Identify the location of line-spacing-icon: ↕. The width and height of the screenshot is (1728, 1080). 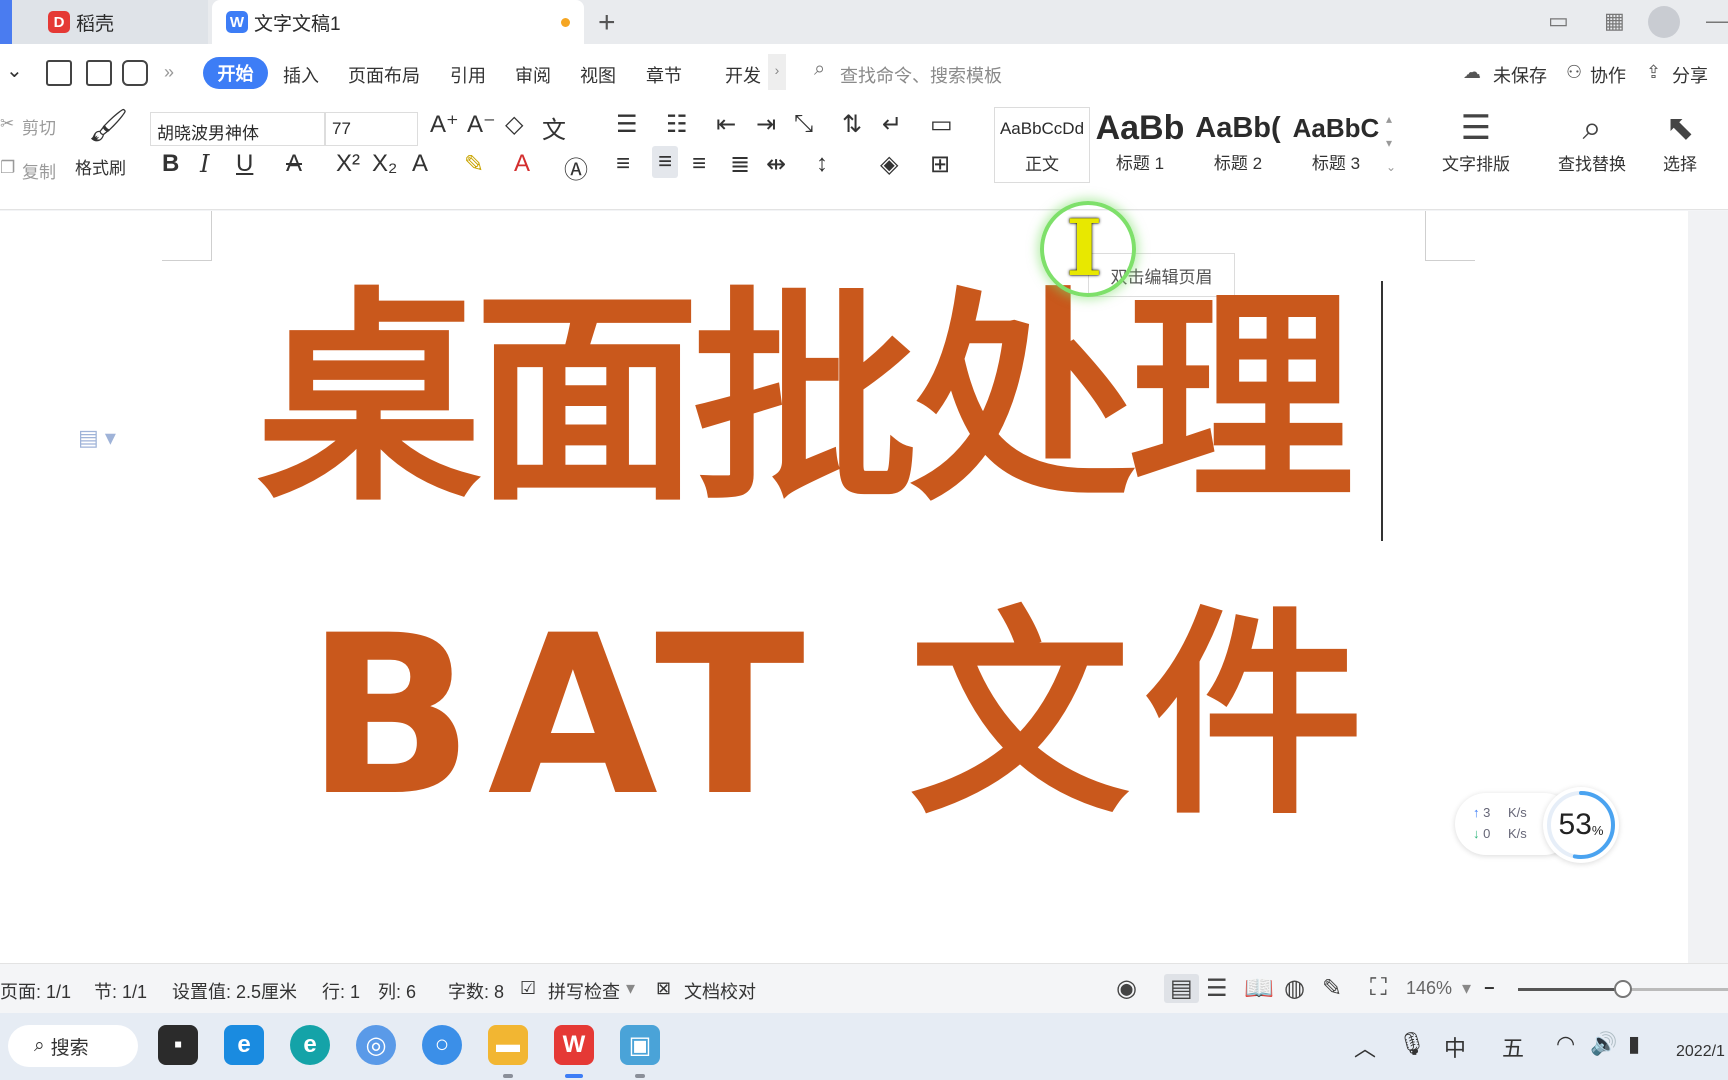
(822, 164).